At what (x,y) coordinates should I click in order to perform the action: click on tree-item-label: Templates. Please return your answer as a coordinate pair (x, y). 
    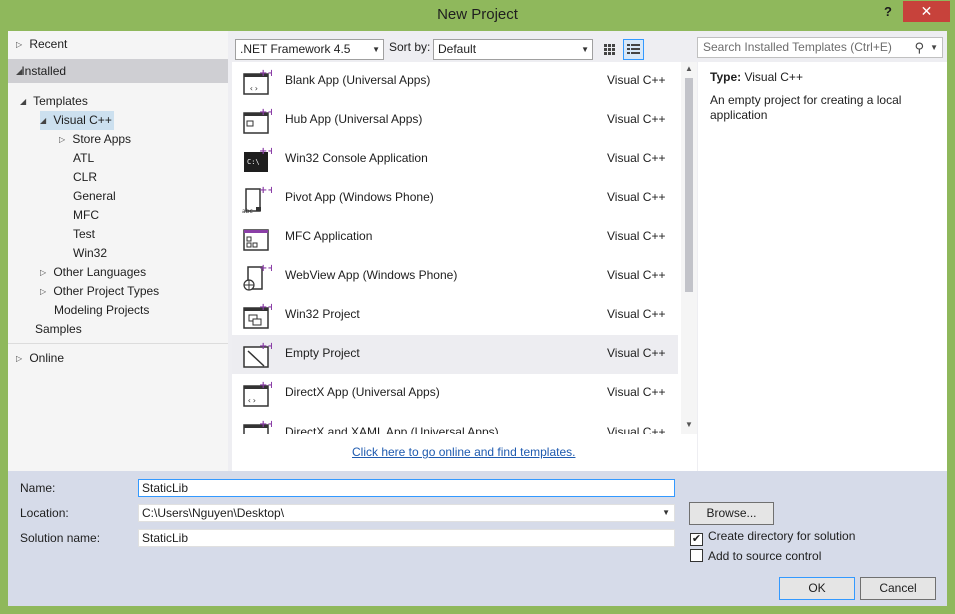
    Looking at the image, I should click on (60, 101).